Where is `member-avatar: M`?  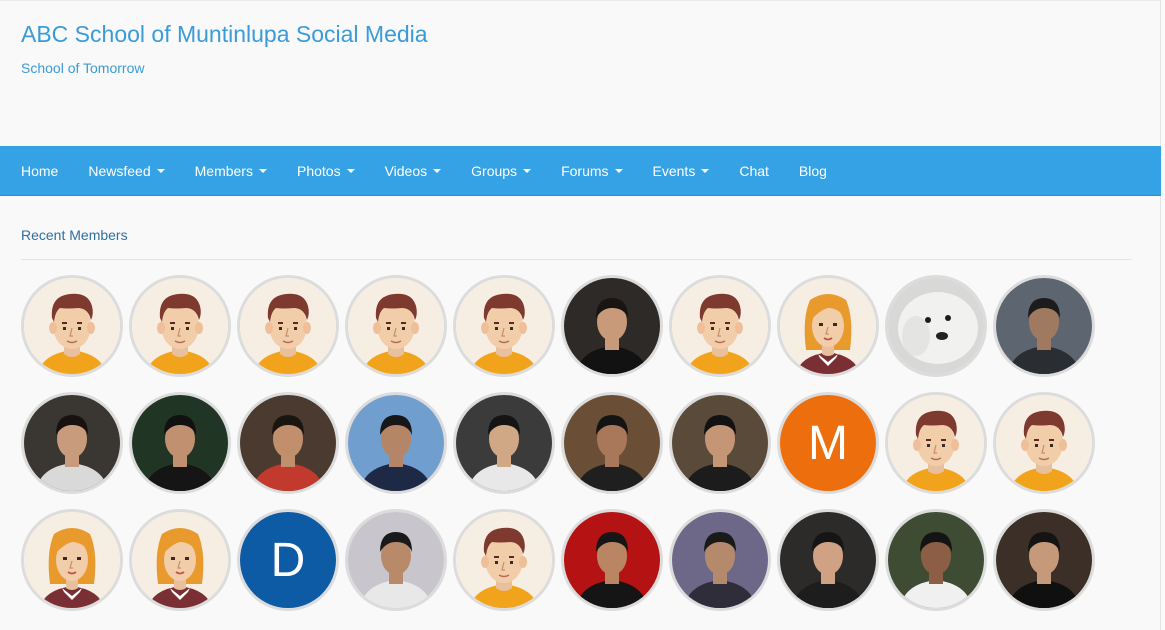 member-avatar: M is located at coordinates (828, 443).